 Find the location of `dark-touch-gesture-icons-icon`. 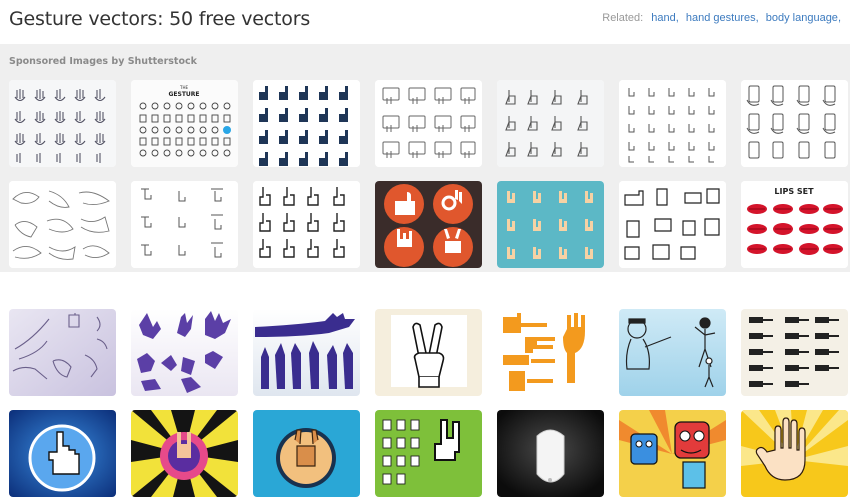

dark-touch-gesture-icons-icon is located at coordinates (306, 123).